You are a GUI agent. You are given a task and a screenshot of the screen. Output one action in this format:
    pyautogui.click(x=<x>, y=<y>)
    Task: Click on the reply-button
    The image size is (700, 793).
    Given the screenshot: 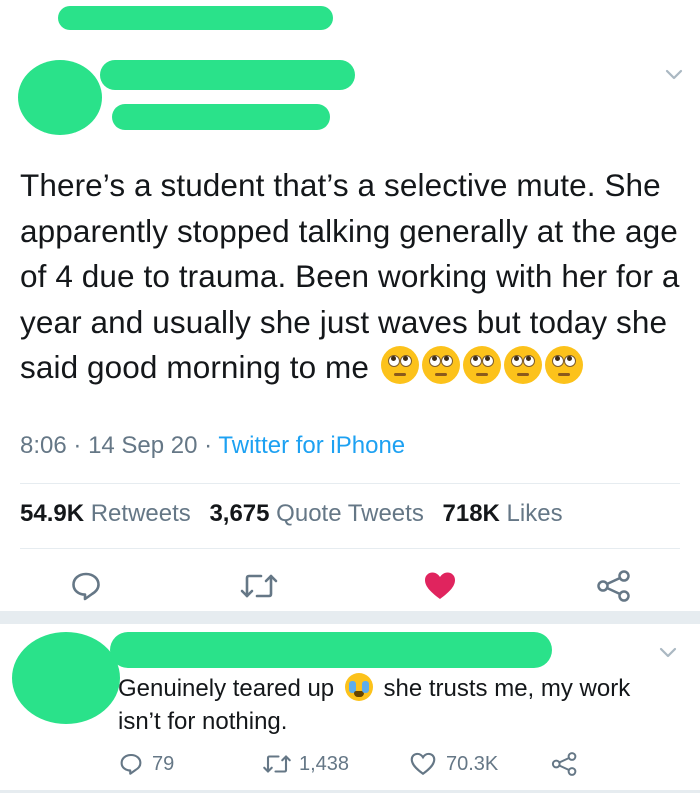 What is the action you would take?
    pyautogui.click(x=86, y=586)
    